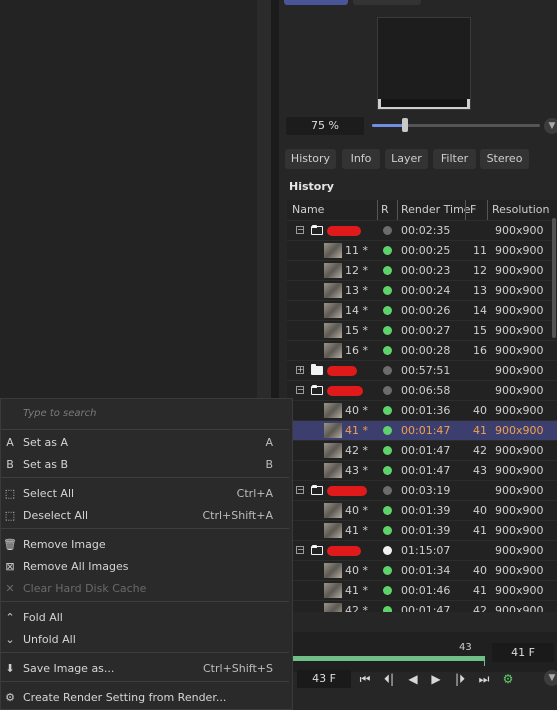 Image resolution: width=557 pixels, height=710 pixels. What do you see at coordinates (422, 270) in the screenshot?
I see `history-image-row: 12 * 00:00:23 12 900x900` at bounding box center [422, 270].